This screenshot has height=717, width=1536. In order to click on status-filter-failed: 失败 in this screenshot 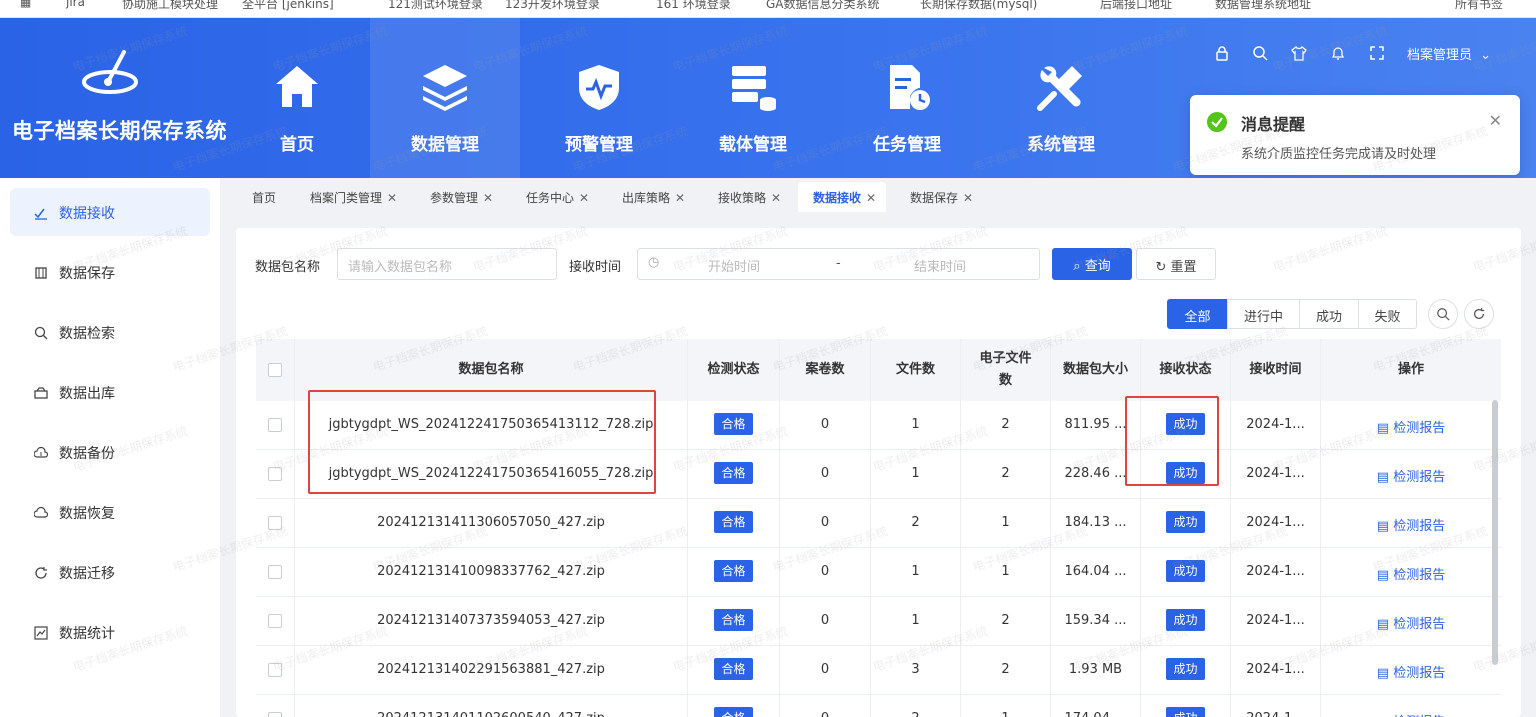, I will do `click(1387, 314)`.